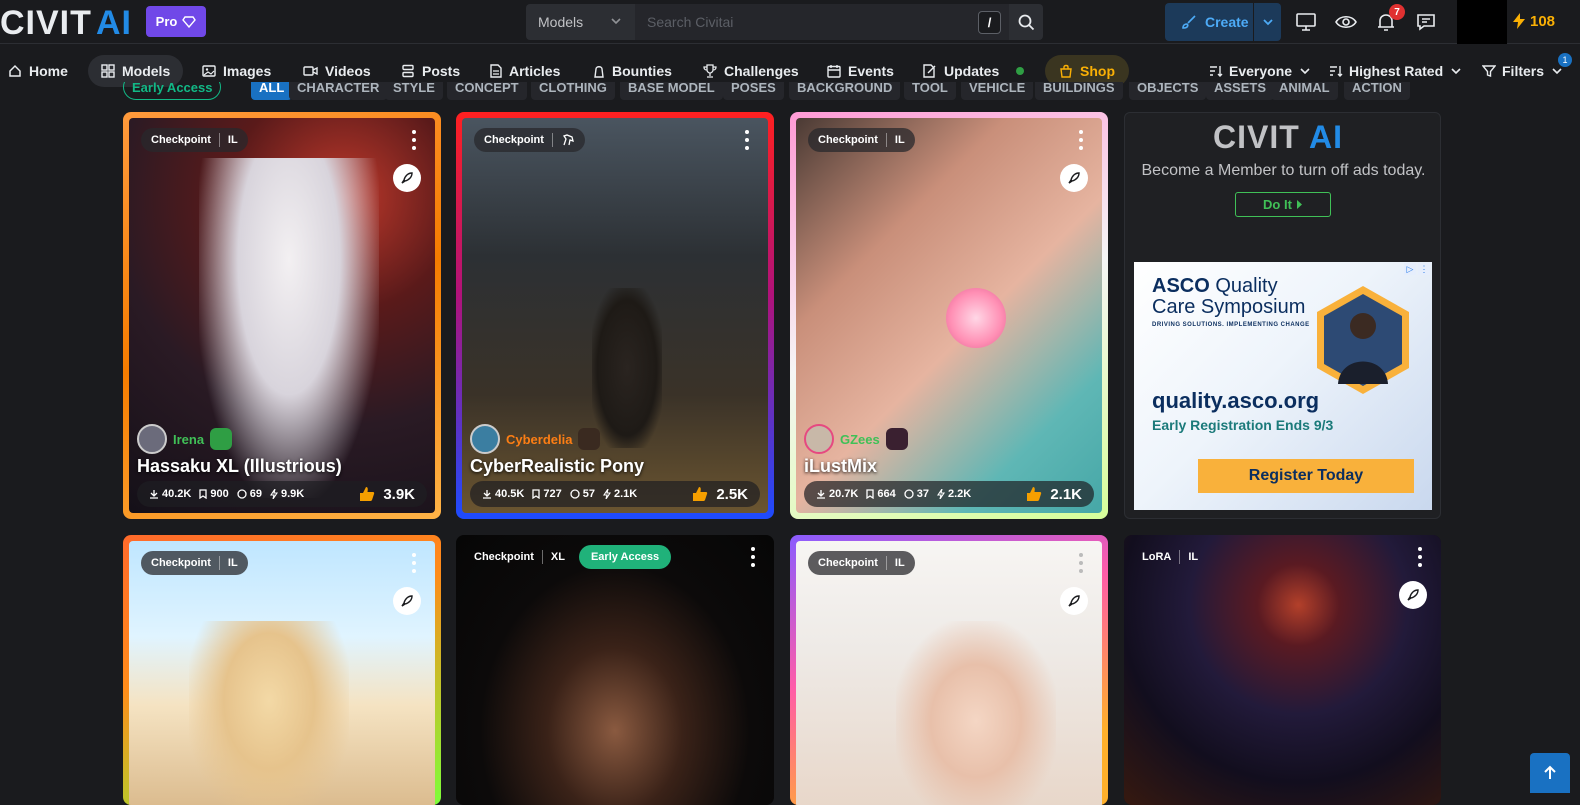 The height and width of the screenshot is (805, 1580). Describe the element at coordinates (414, 88) in the screenshot. I see `chip-label: STYLE` at that location.